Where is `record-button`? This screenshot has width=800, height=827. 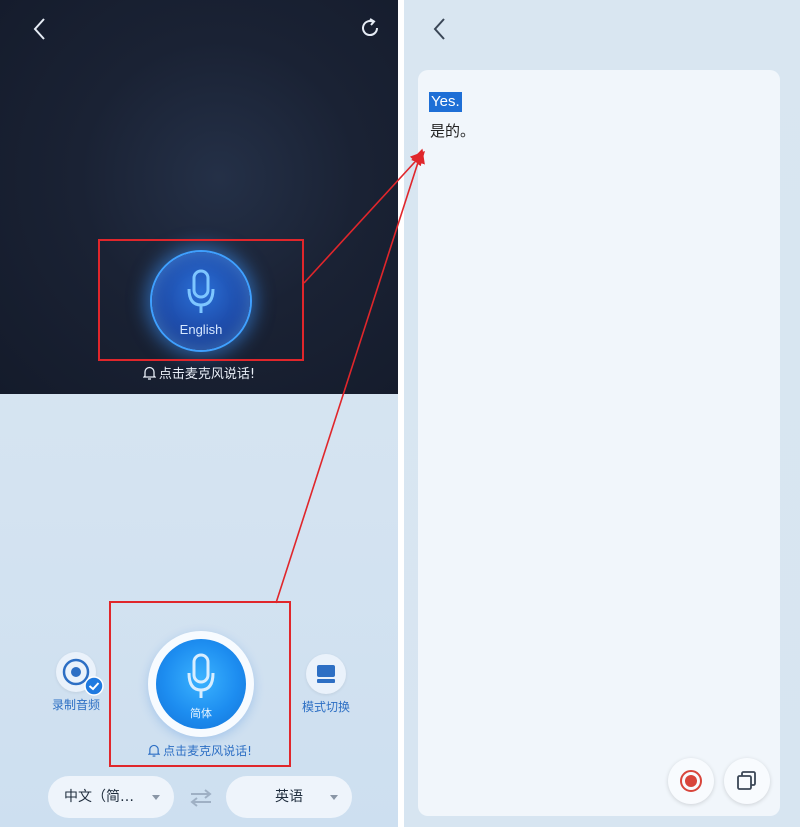
record-button is located at coordinates (691, 781).